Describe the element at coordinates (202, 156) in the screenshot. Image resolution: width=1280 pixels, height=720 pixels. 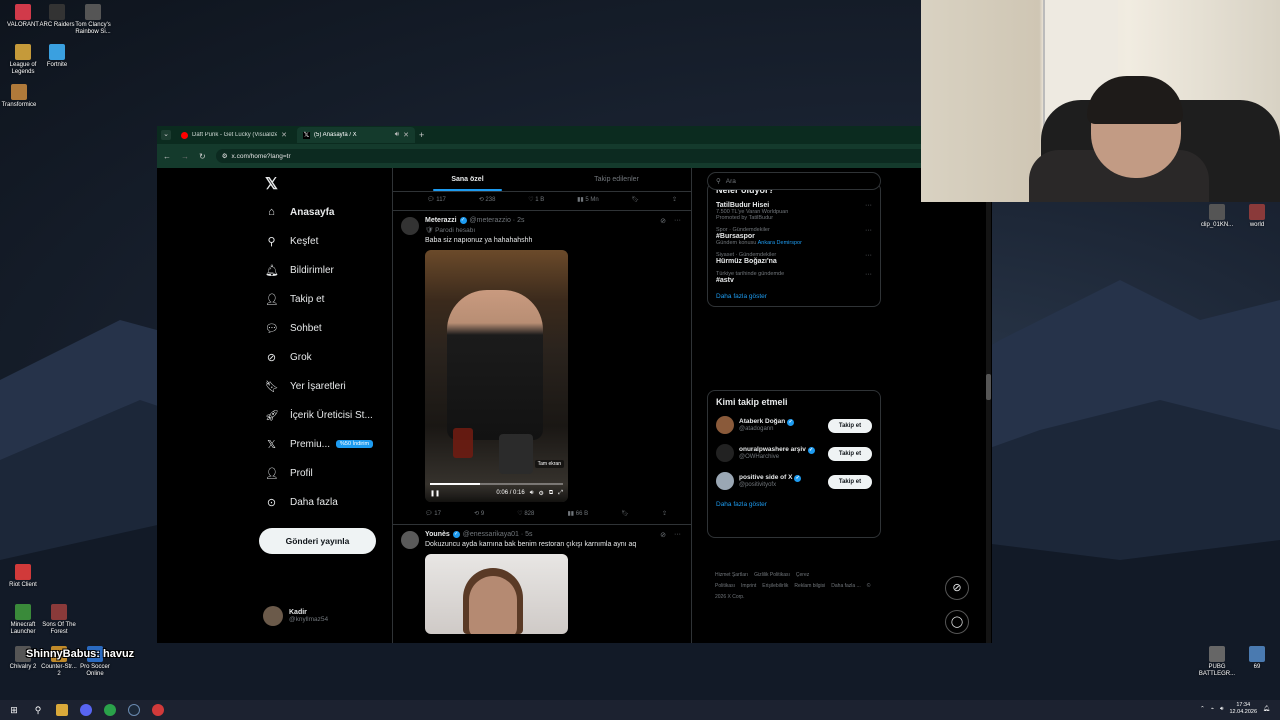
I see `reload-icon: ↻` at that location.